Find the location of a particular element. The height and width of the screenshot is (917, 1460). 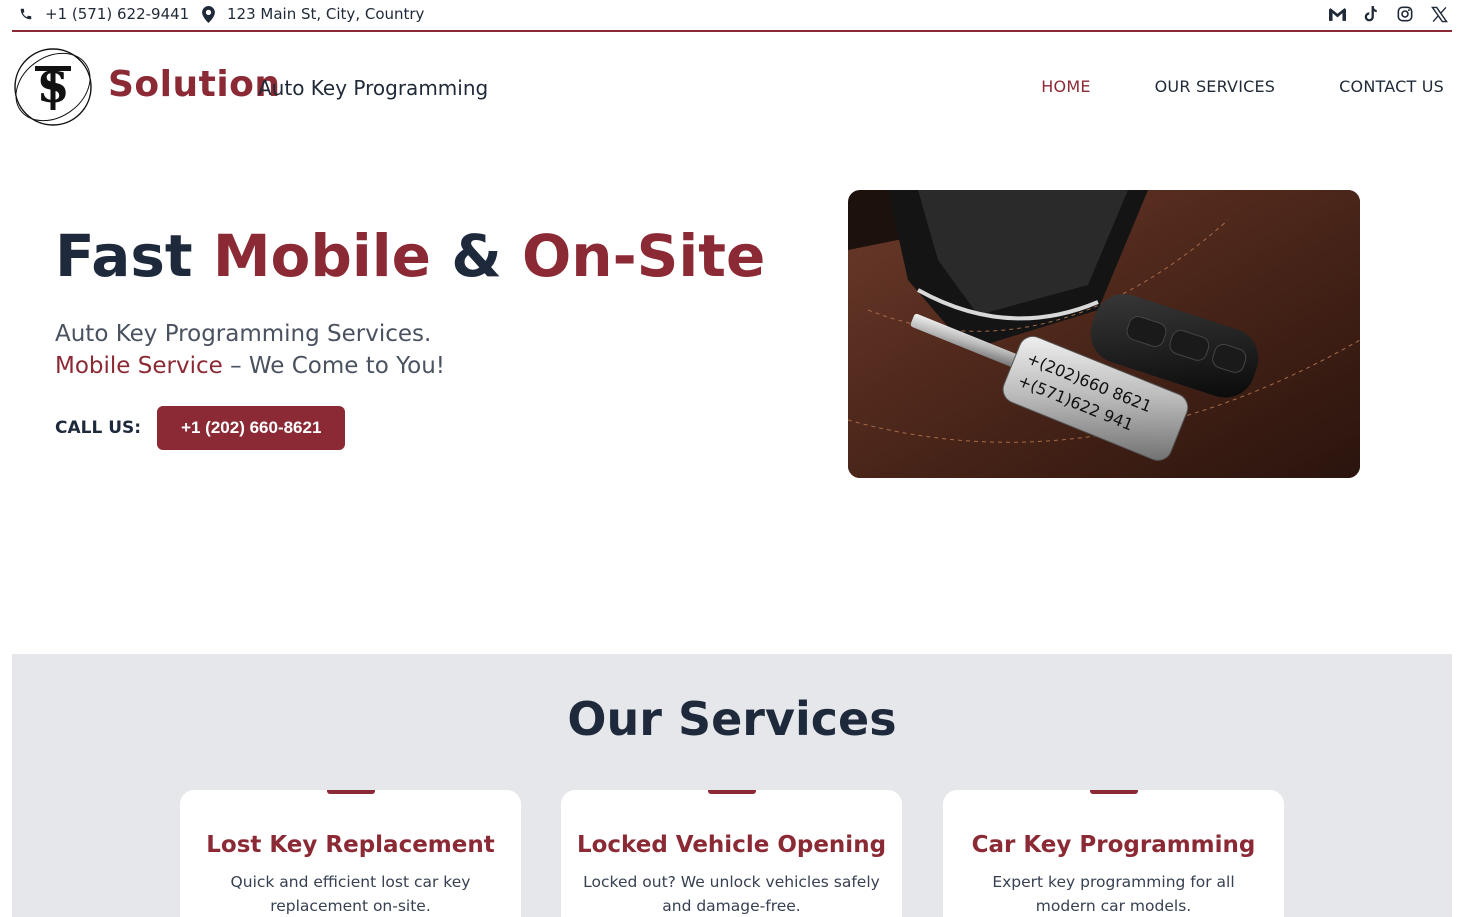

call-us-label: CALL US: is located at coordinates (98, 428).